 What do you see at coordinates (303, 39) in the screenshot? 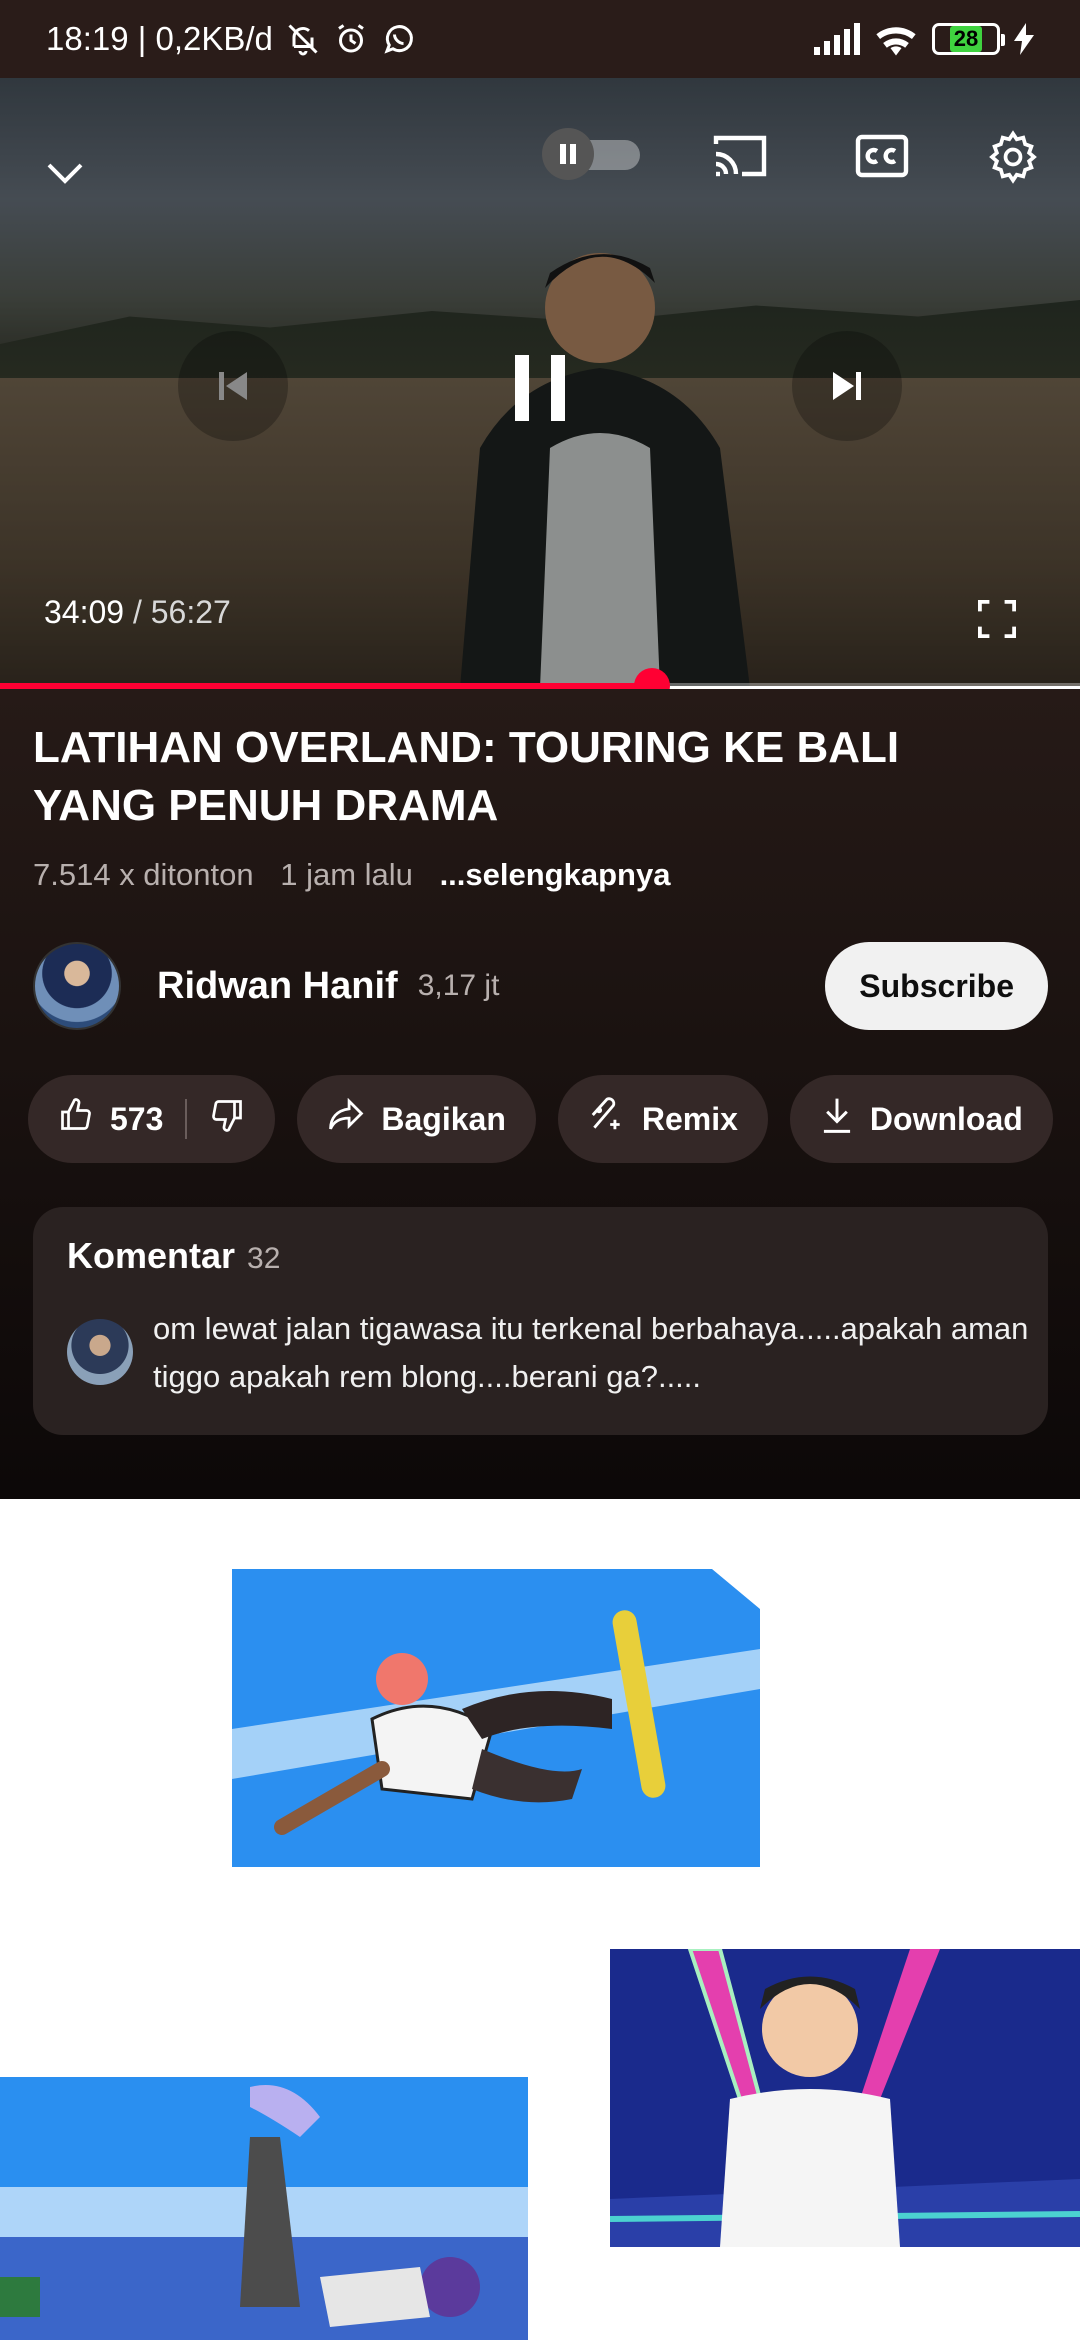
I see `notifications-off-icon` at bounding box center [303, 39].